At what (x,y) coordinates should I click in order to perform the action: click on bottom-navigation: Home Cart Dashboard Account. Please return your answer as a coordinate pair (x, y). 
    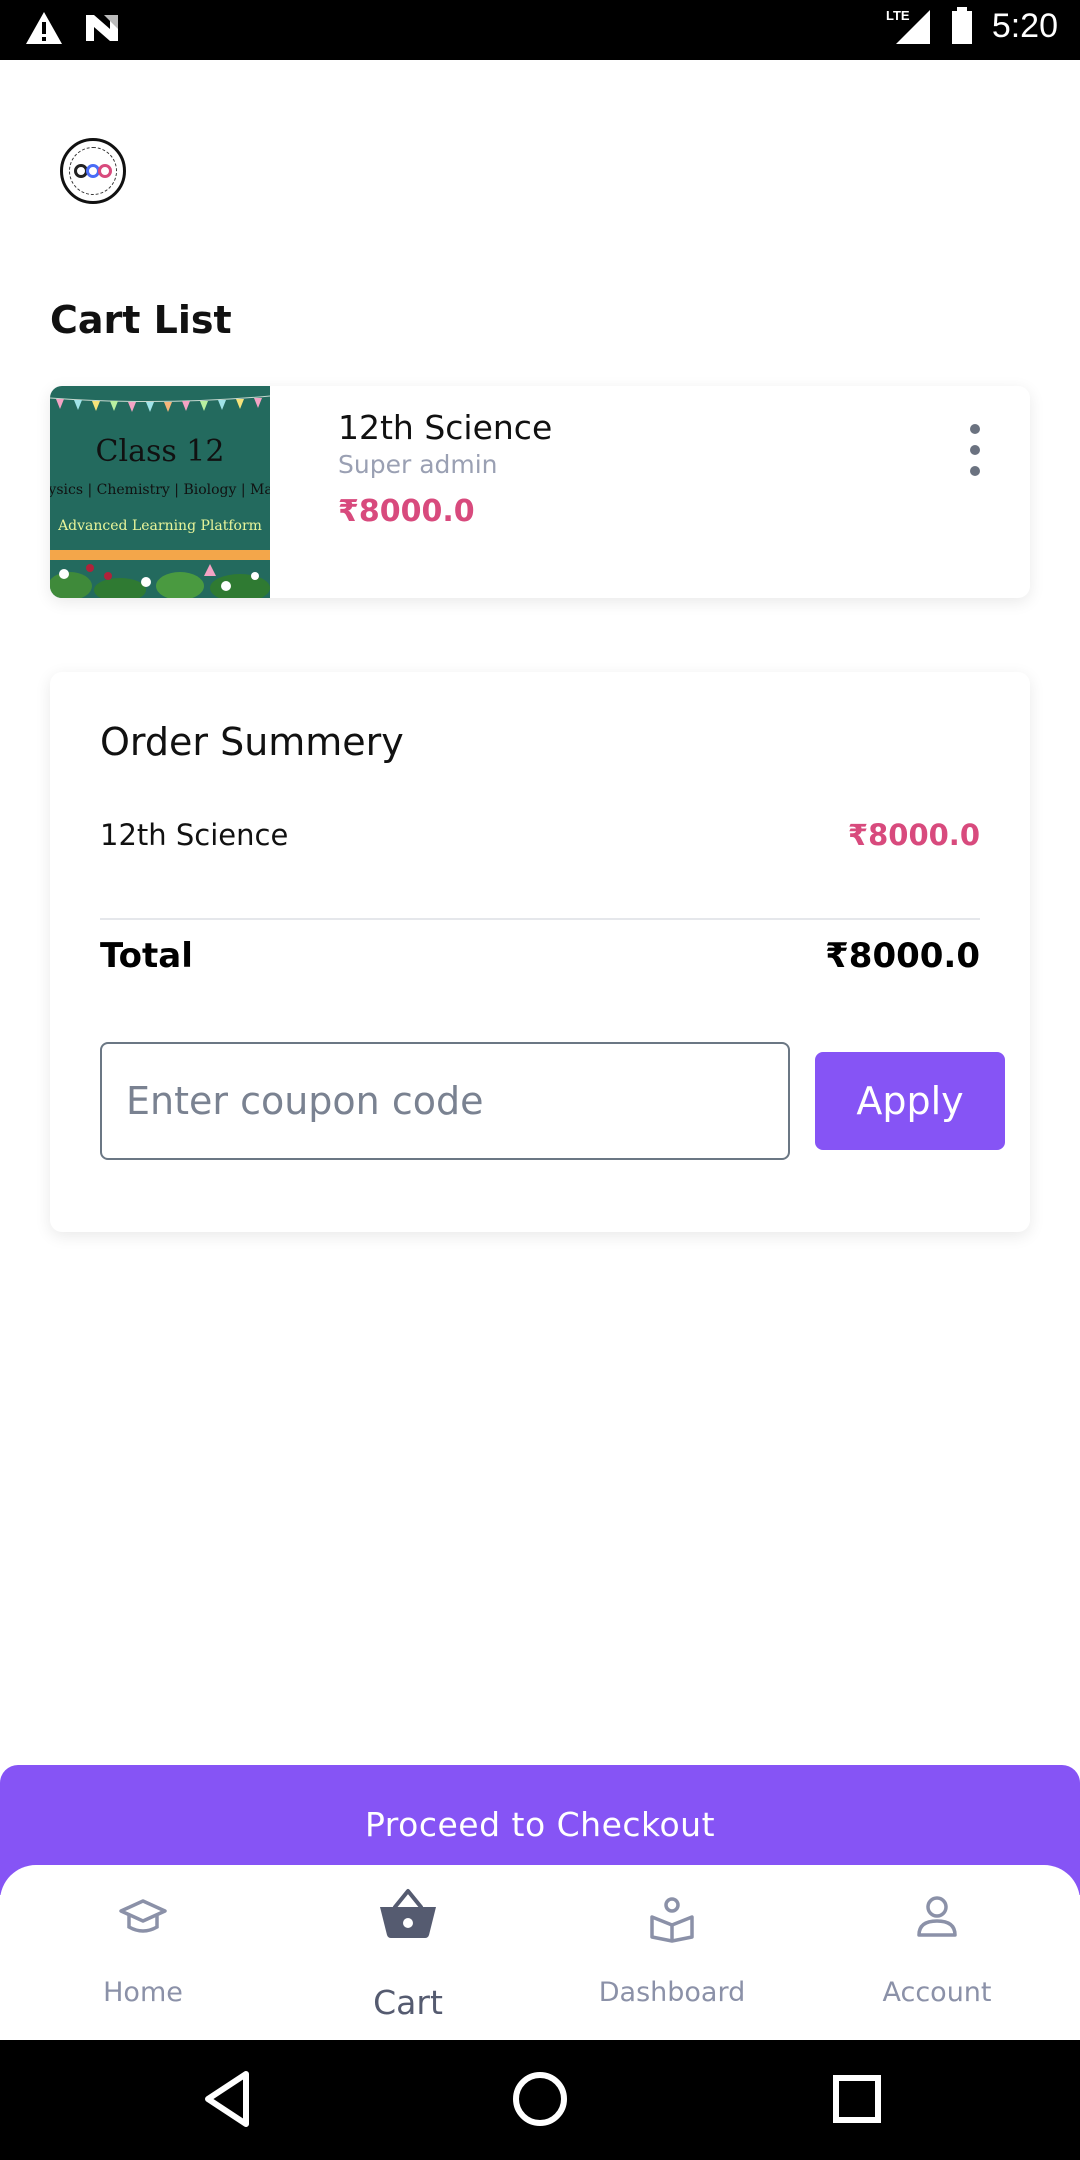
    Looking at the image, I should click on (540, 1952).